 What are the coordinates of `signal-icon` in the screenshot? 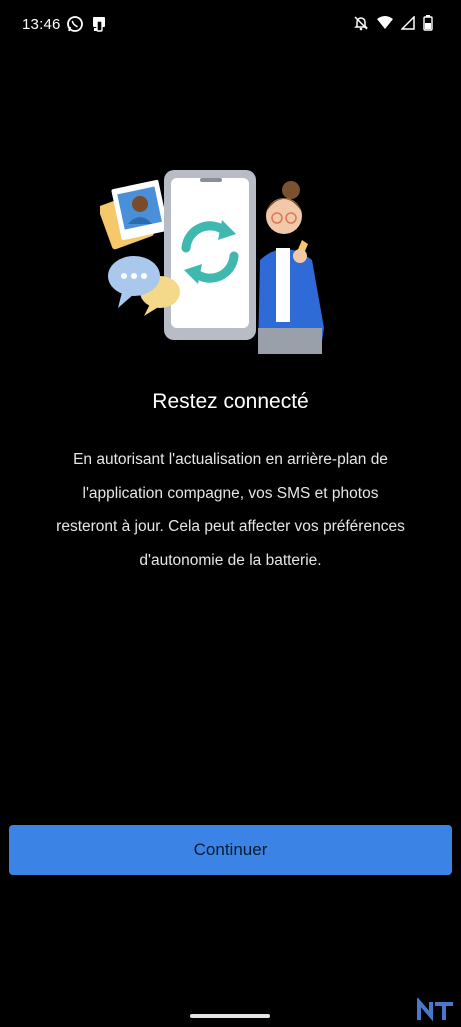 It's located at (407, 25).